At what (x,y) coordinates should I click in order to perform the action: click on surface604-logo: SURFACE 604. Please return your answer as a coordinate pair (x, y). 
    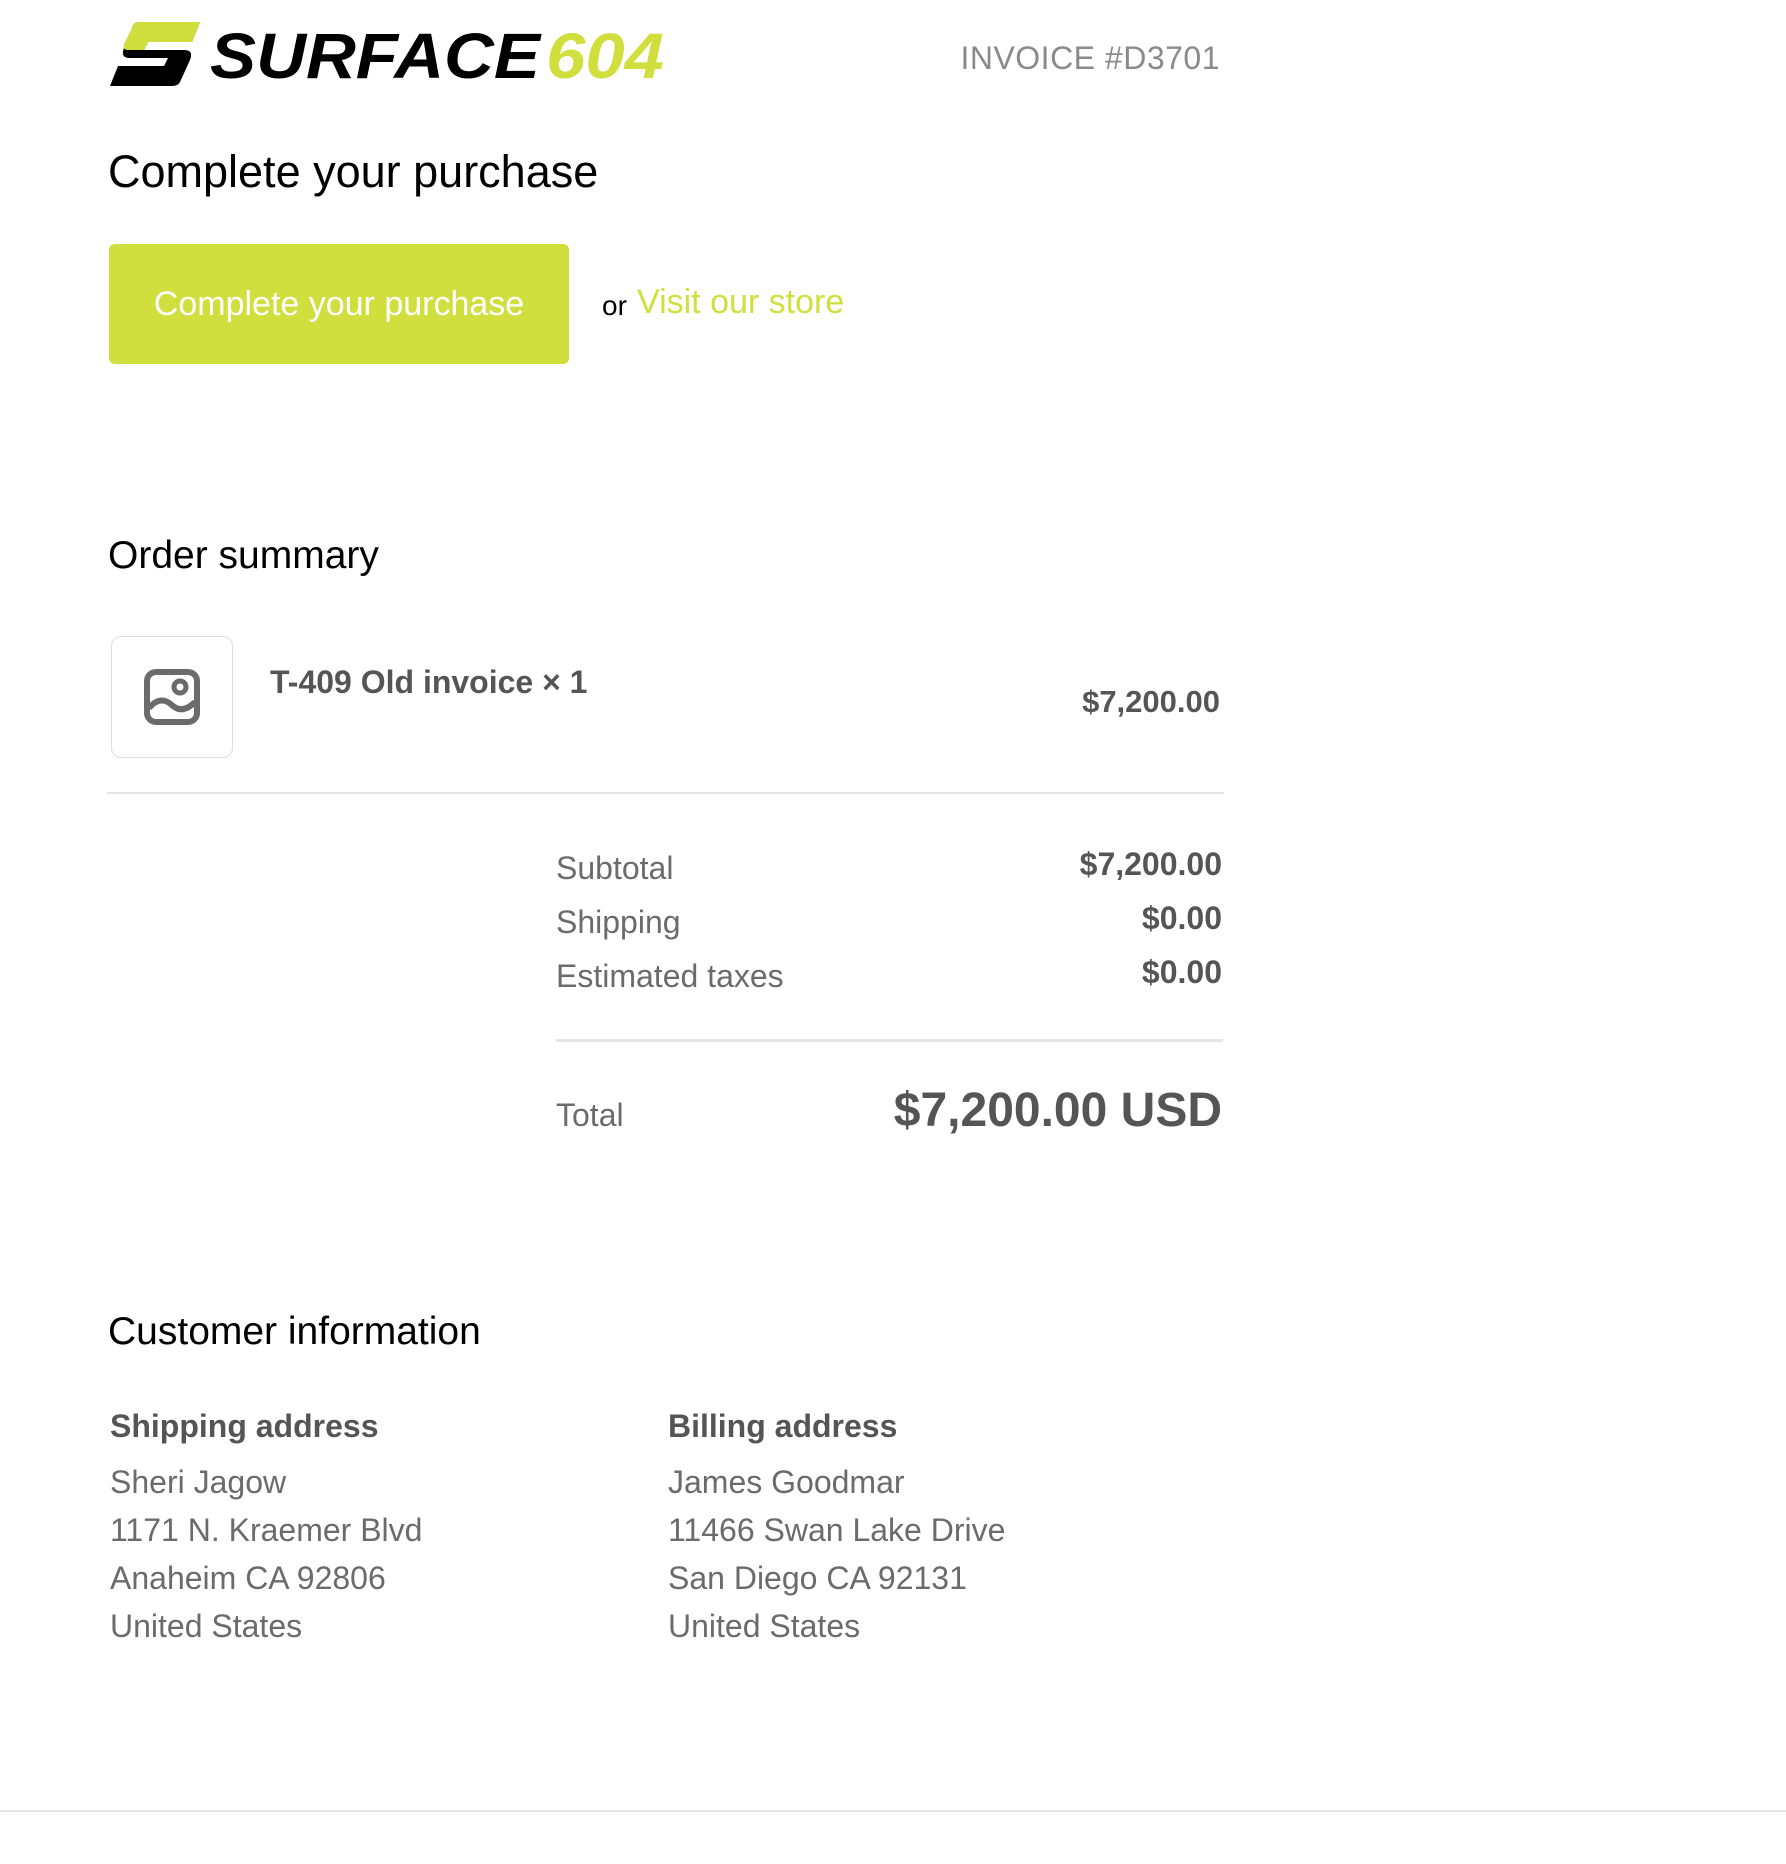
    Looking at the image, I should click on (387, 53).